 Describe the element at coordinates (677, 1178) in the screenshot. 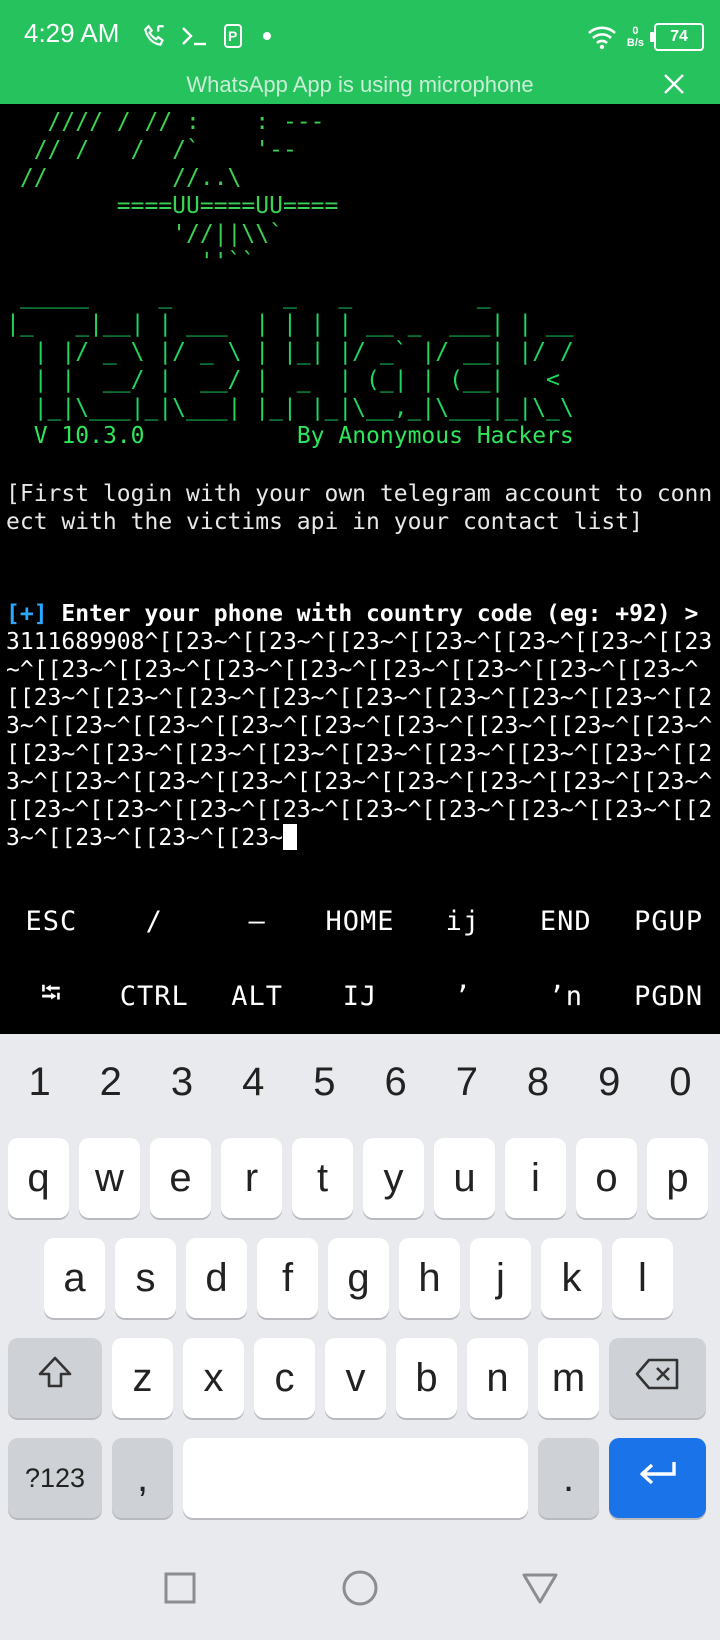

I see `key-p: p` at that location.